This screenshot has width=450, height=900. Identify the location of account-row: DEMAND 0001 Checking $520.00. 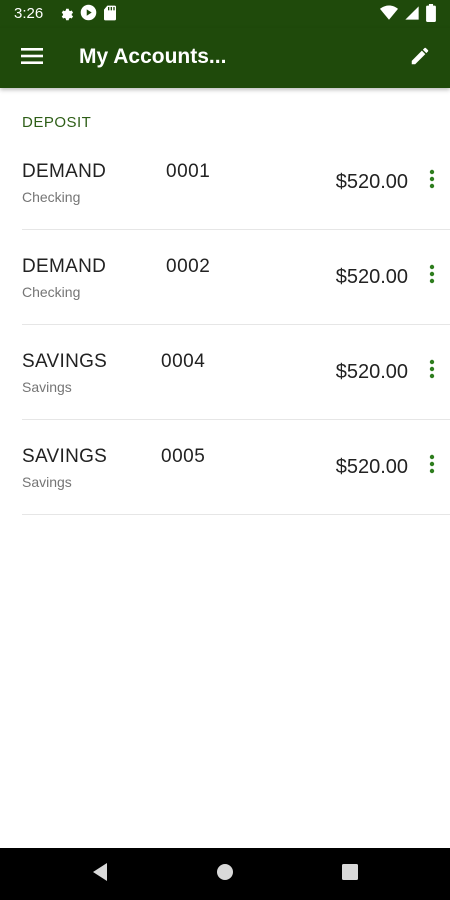
(236, 182).